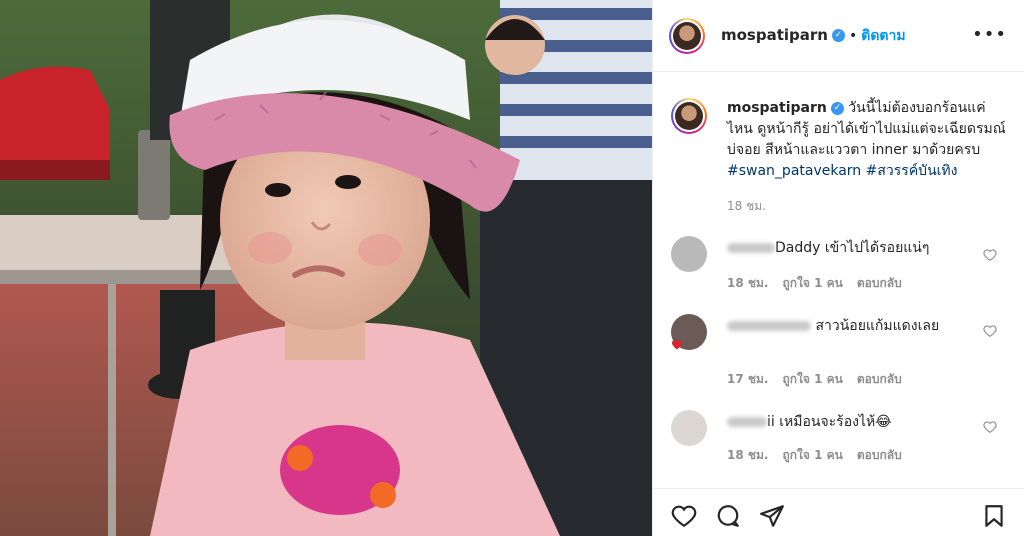 Image resolution: width=1024 pixels, height=536 pixels. I want to click on commenter-username: aun_sr, so click(751, 248).